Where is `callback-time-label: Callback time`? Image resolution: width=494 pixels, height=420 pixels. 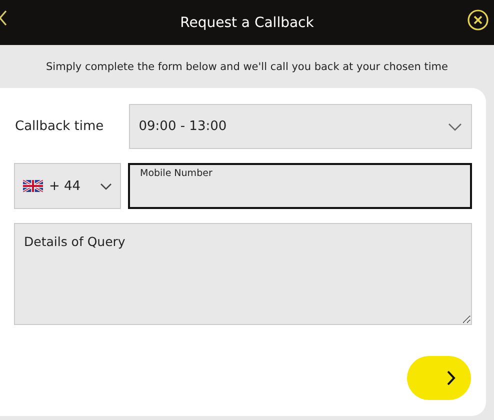 callback-time-label: Callback time is located at coordinates (59, 126).